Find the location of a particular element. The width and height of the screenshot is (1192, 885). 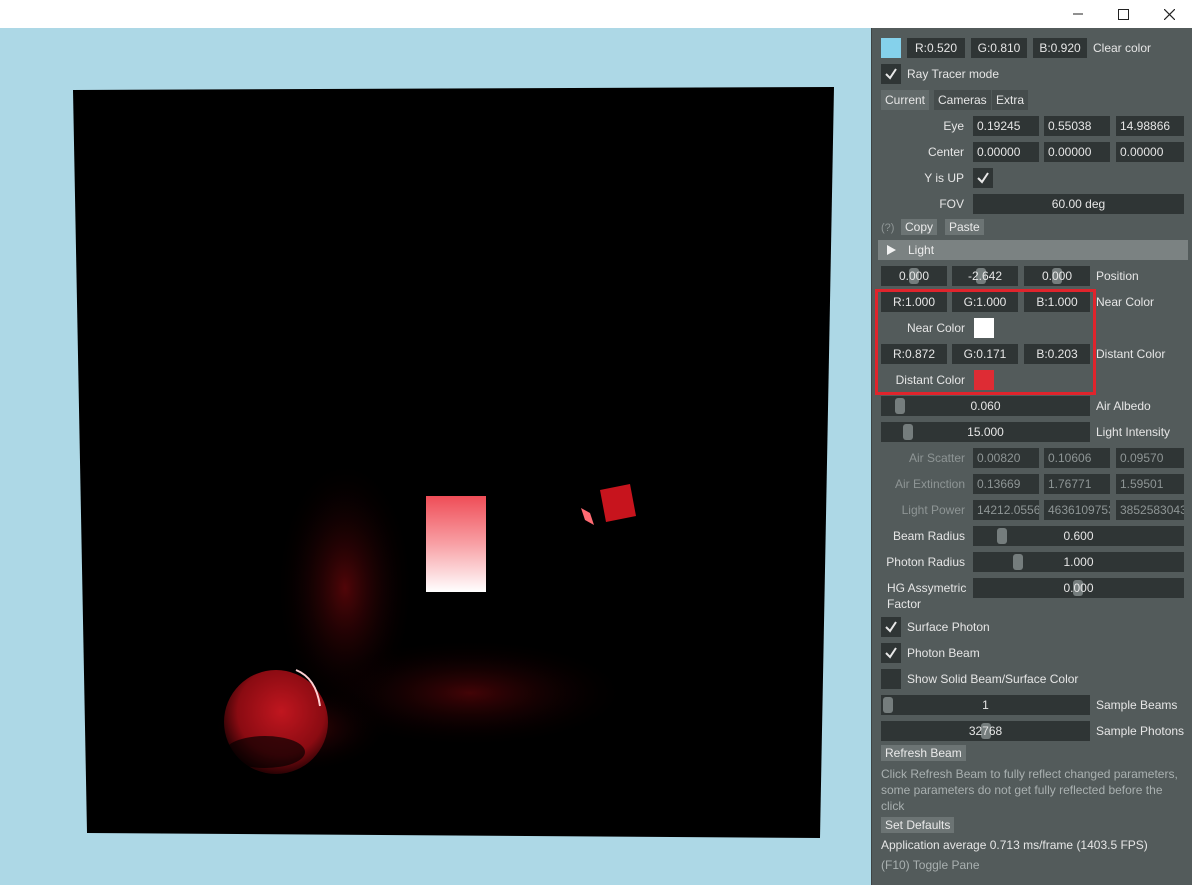

photon-radius-slider: 1.000 is located at coordinates (1078, 562).